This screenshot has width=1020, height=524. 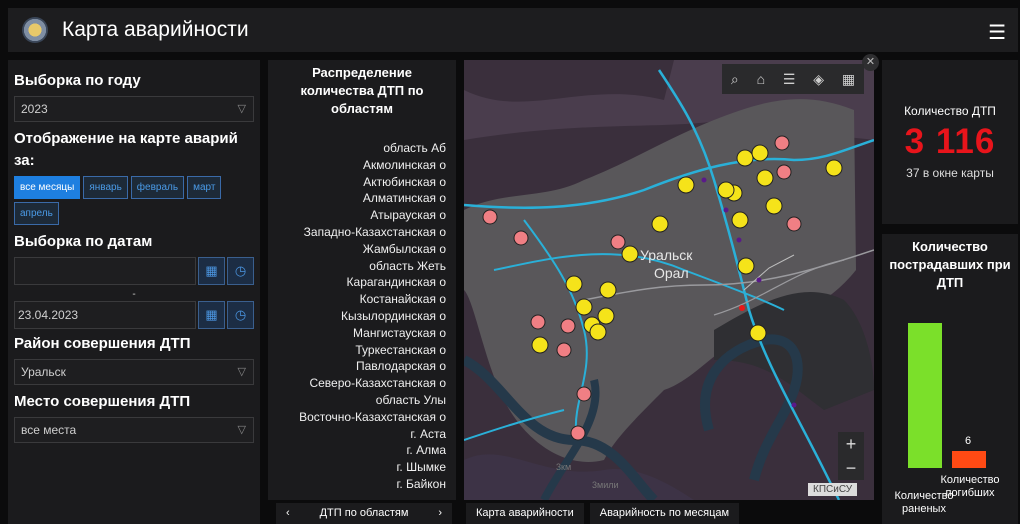 I want to click on bar-killed, so click(x=969, y=459).